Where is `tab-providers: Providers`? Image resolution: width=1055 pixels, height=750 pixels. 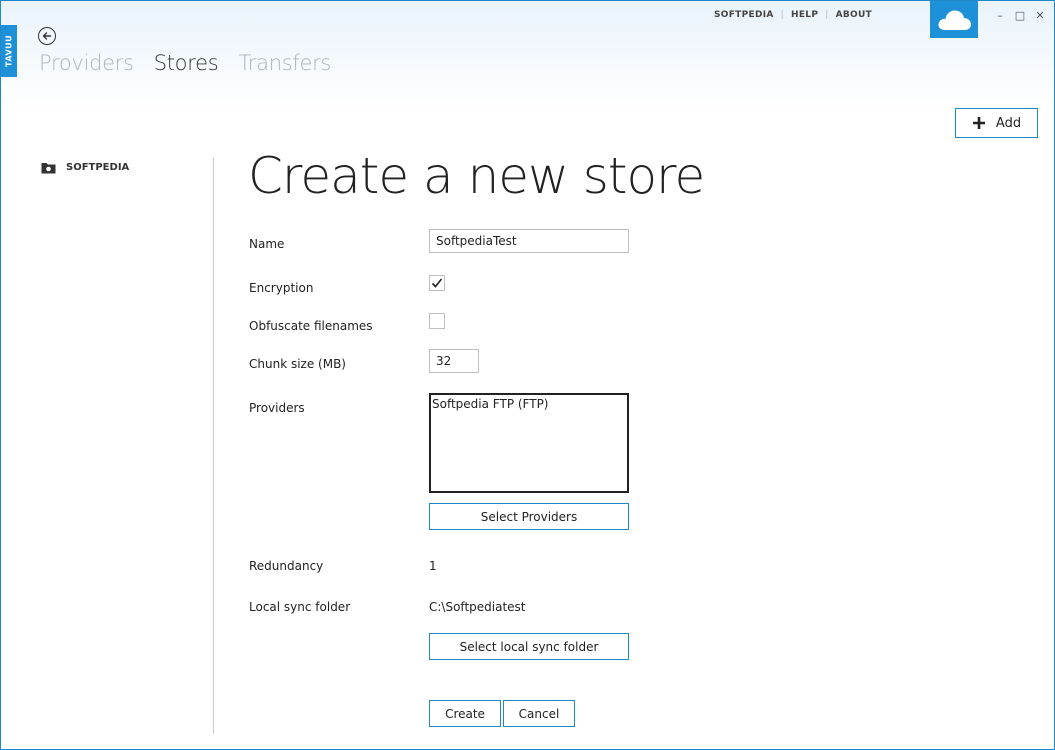 tab-providers: Providers is located at coordinates (86, 63).